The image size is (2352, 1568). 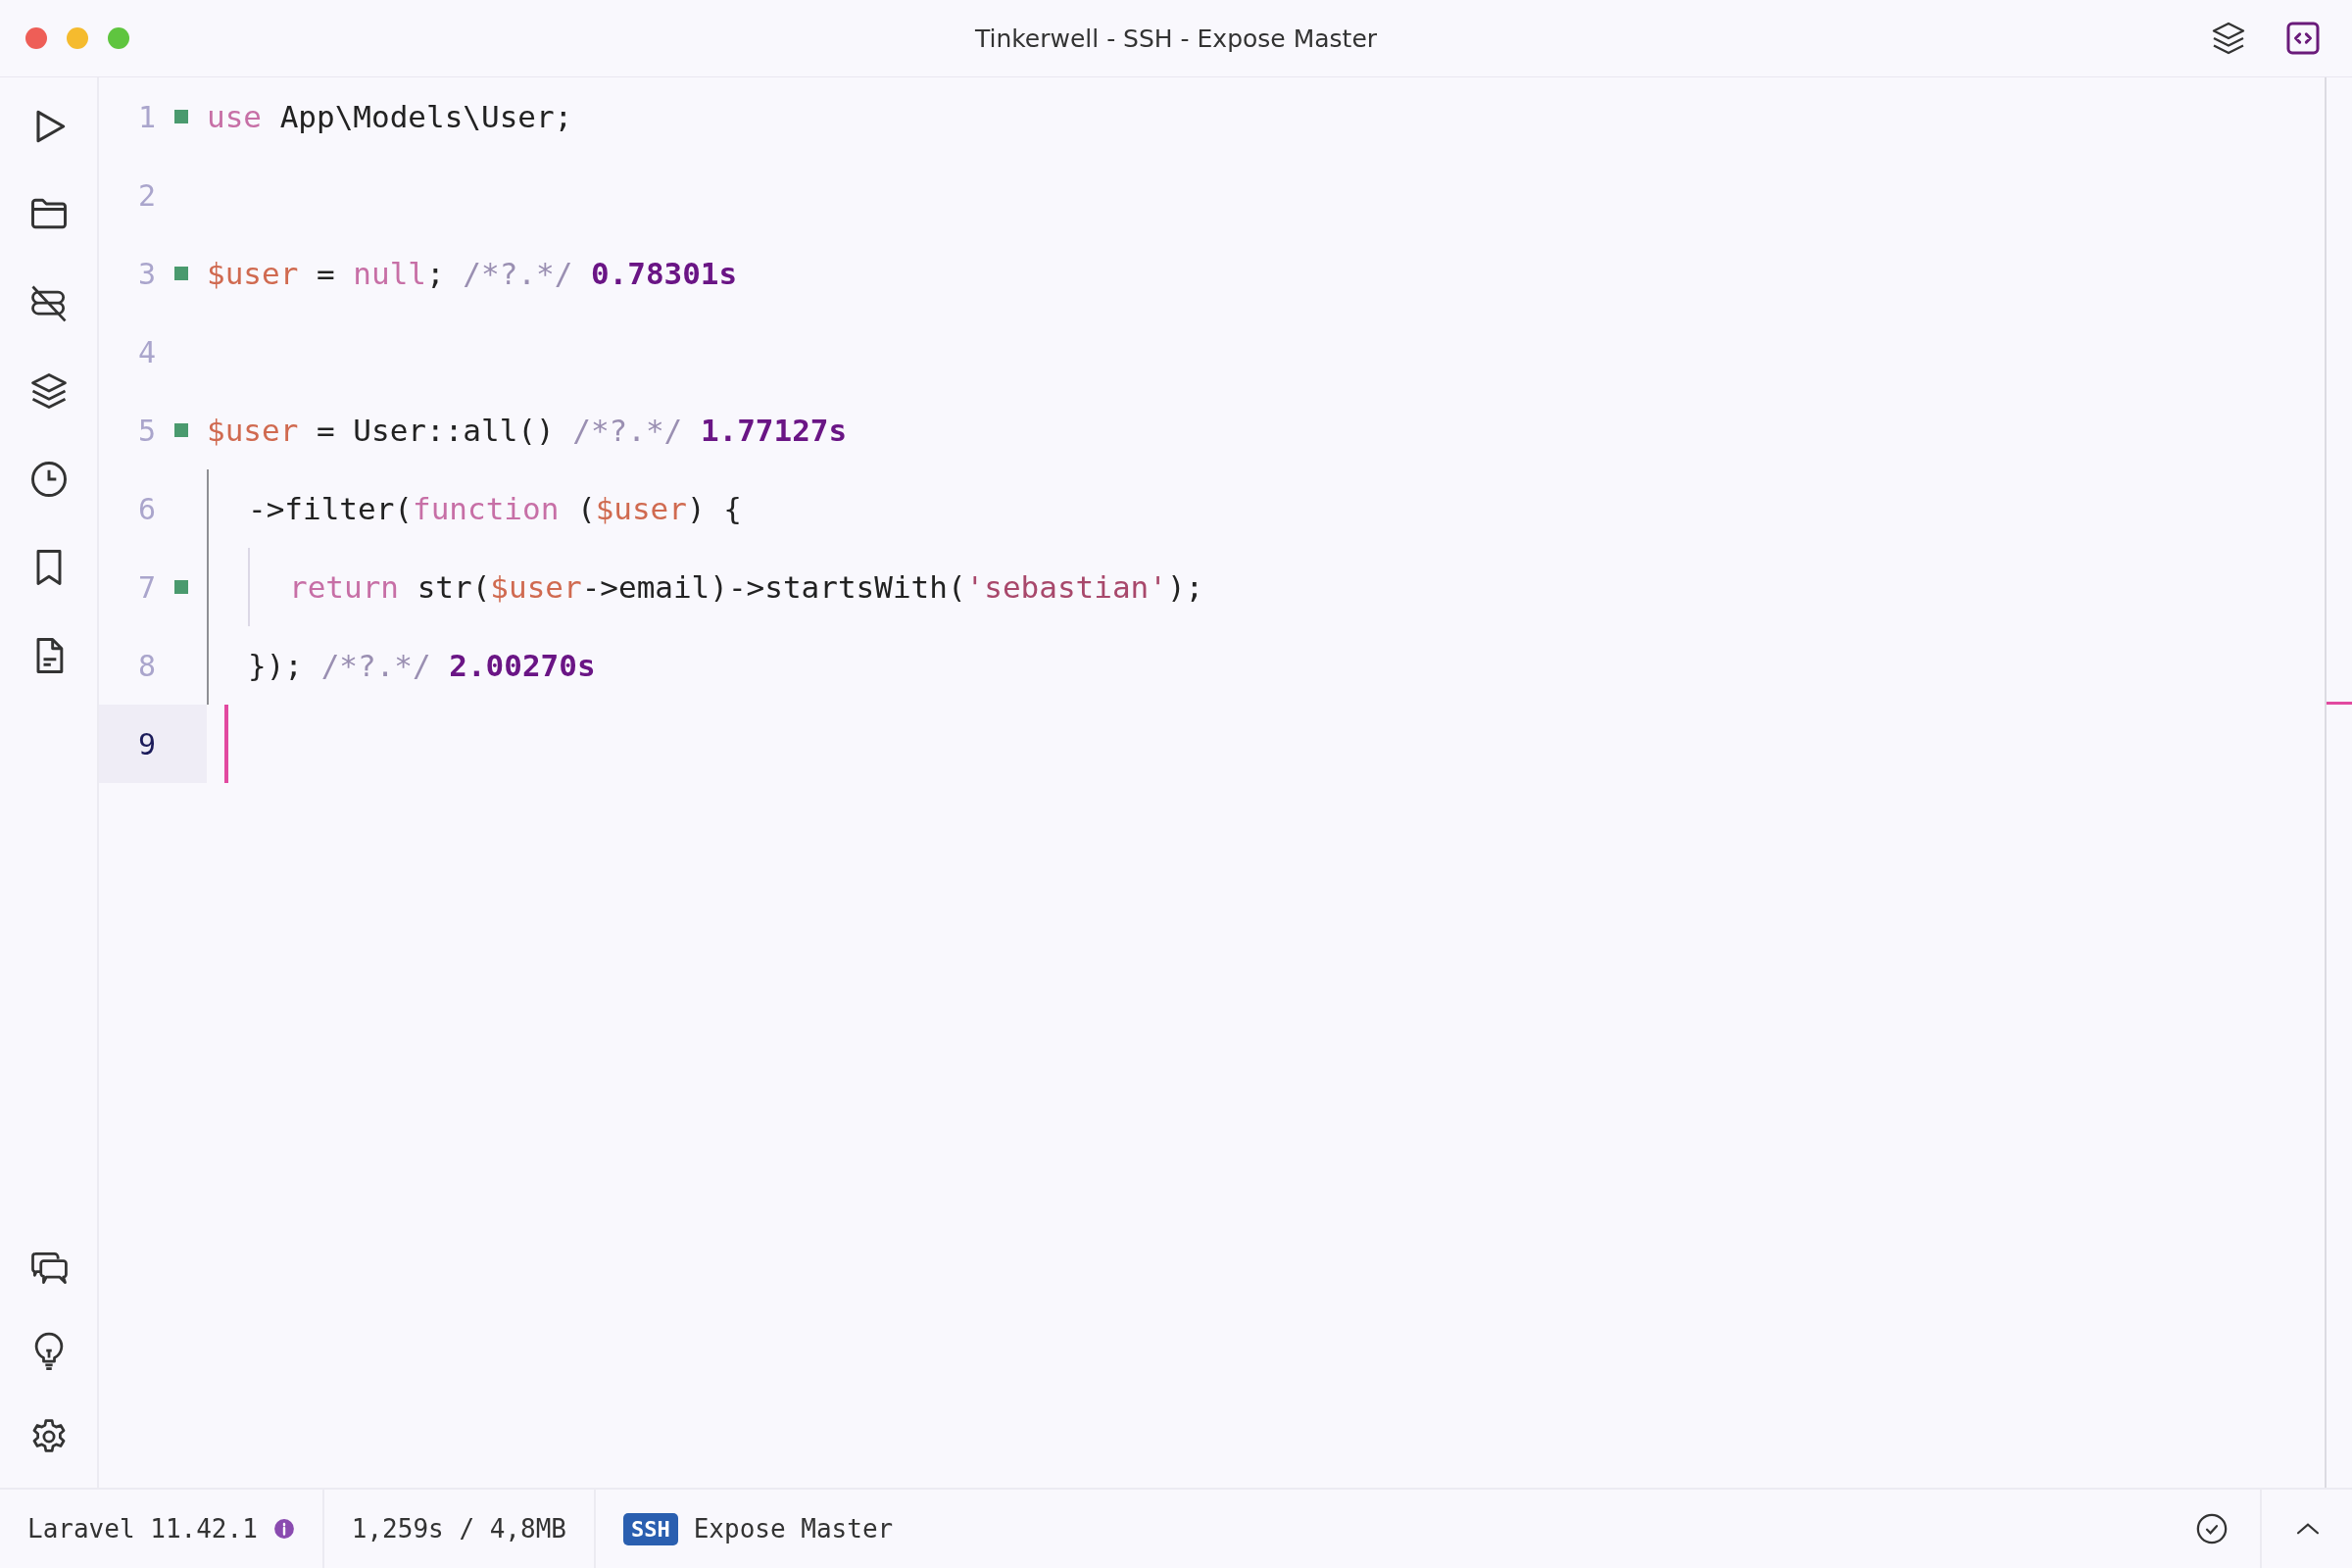 What do you see at coordinates (1185, 587) in the screenshot?
I see `code-text: );` at bounding box center [1185, 587].